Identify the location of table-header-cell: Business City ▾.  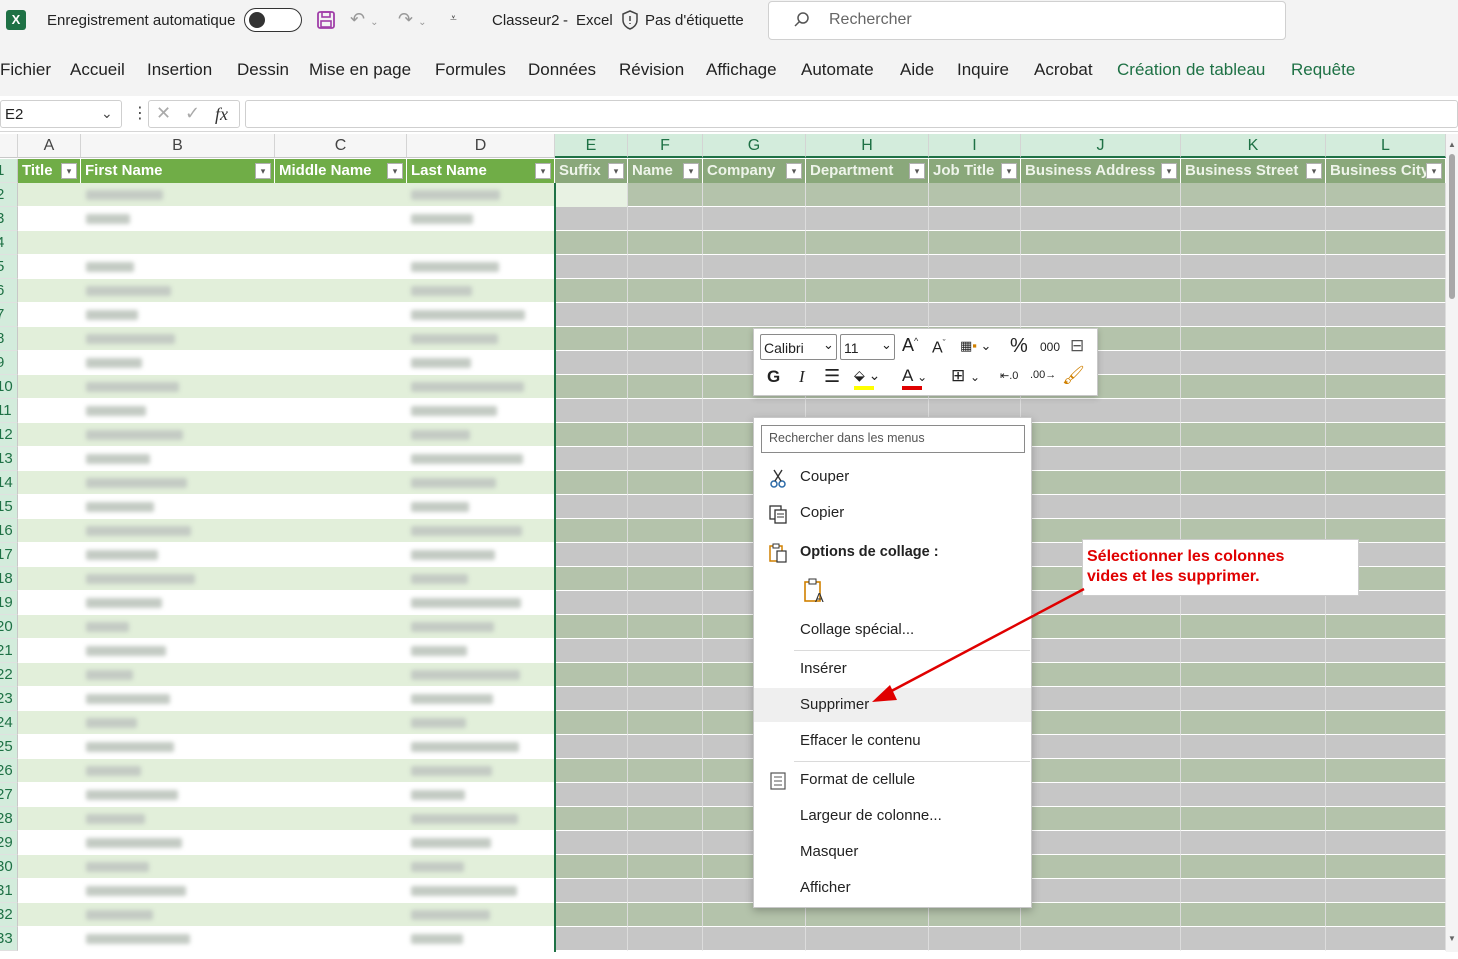
(1386, 171).